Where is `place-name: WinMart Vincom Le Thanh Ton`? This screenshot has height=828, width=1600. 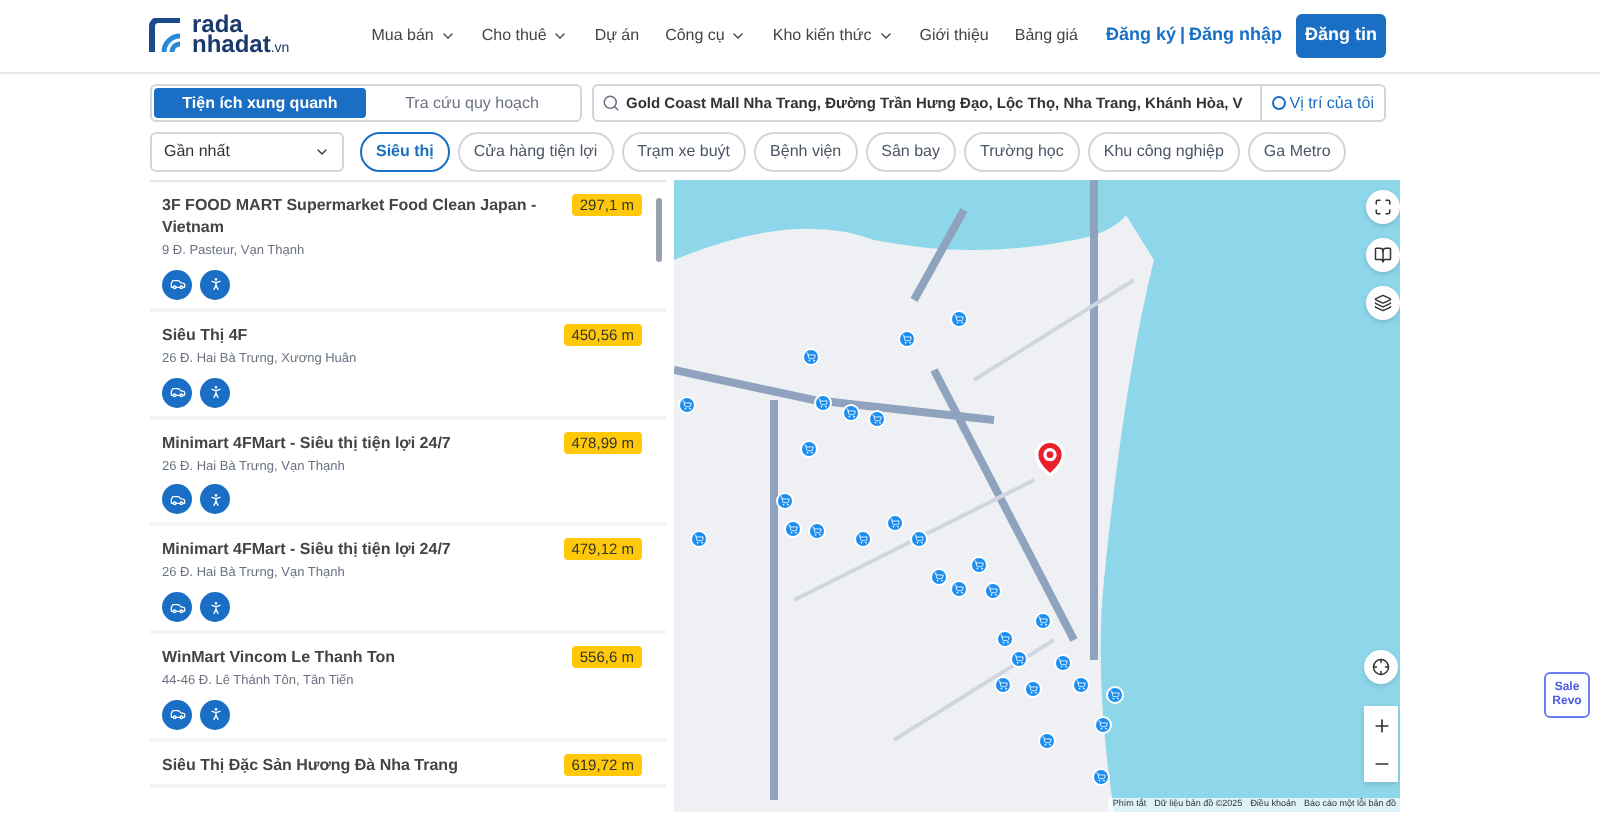 place-name: WinMart Vincom Le Thanh Ton is located at coordinates (367, 657).